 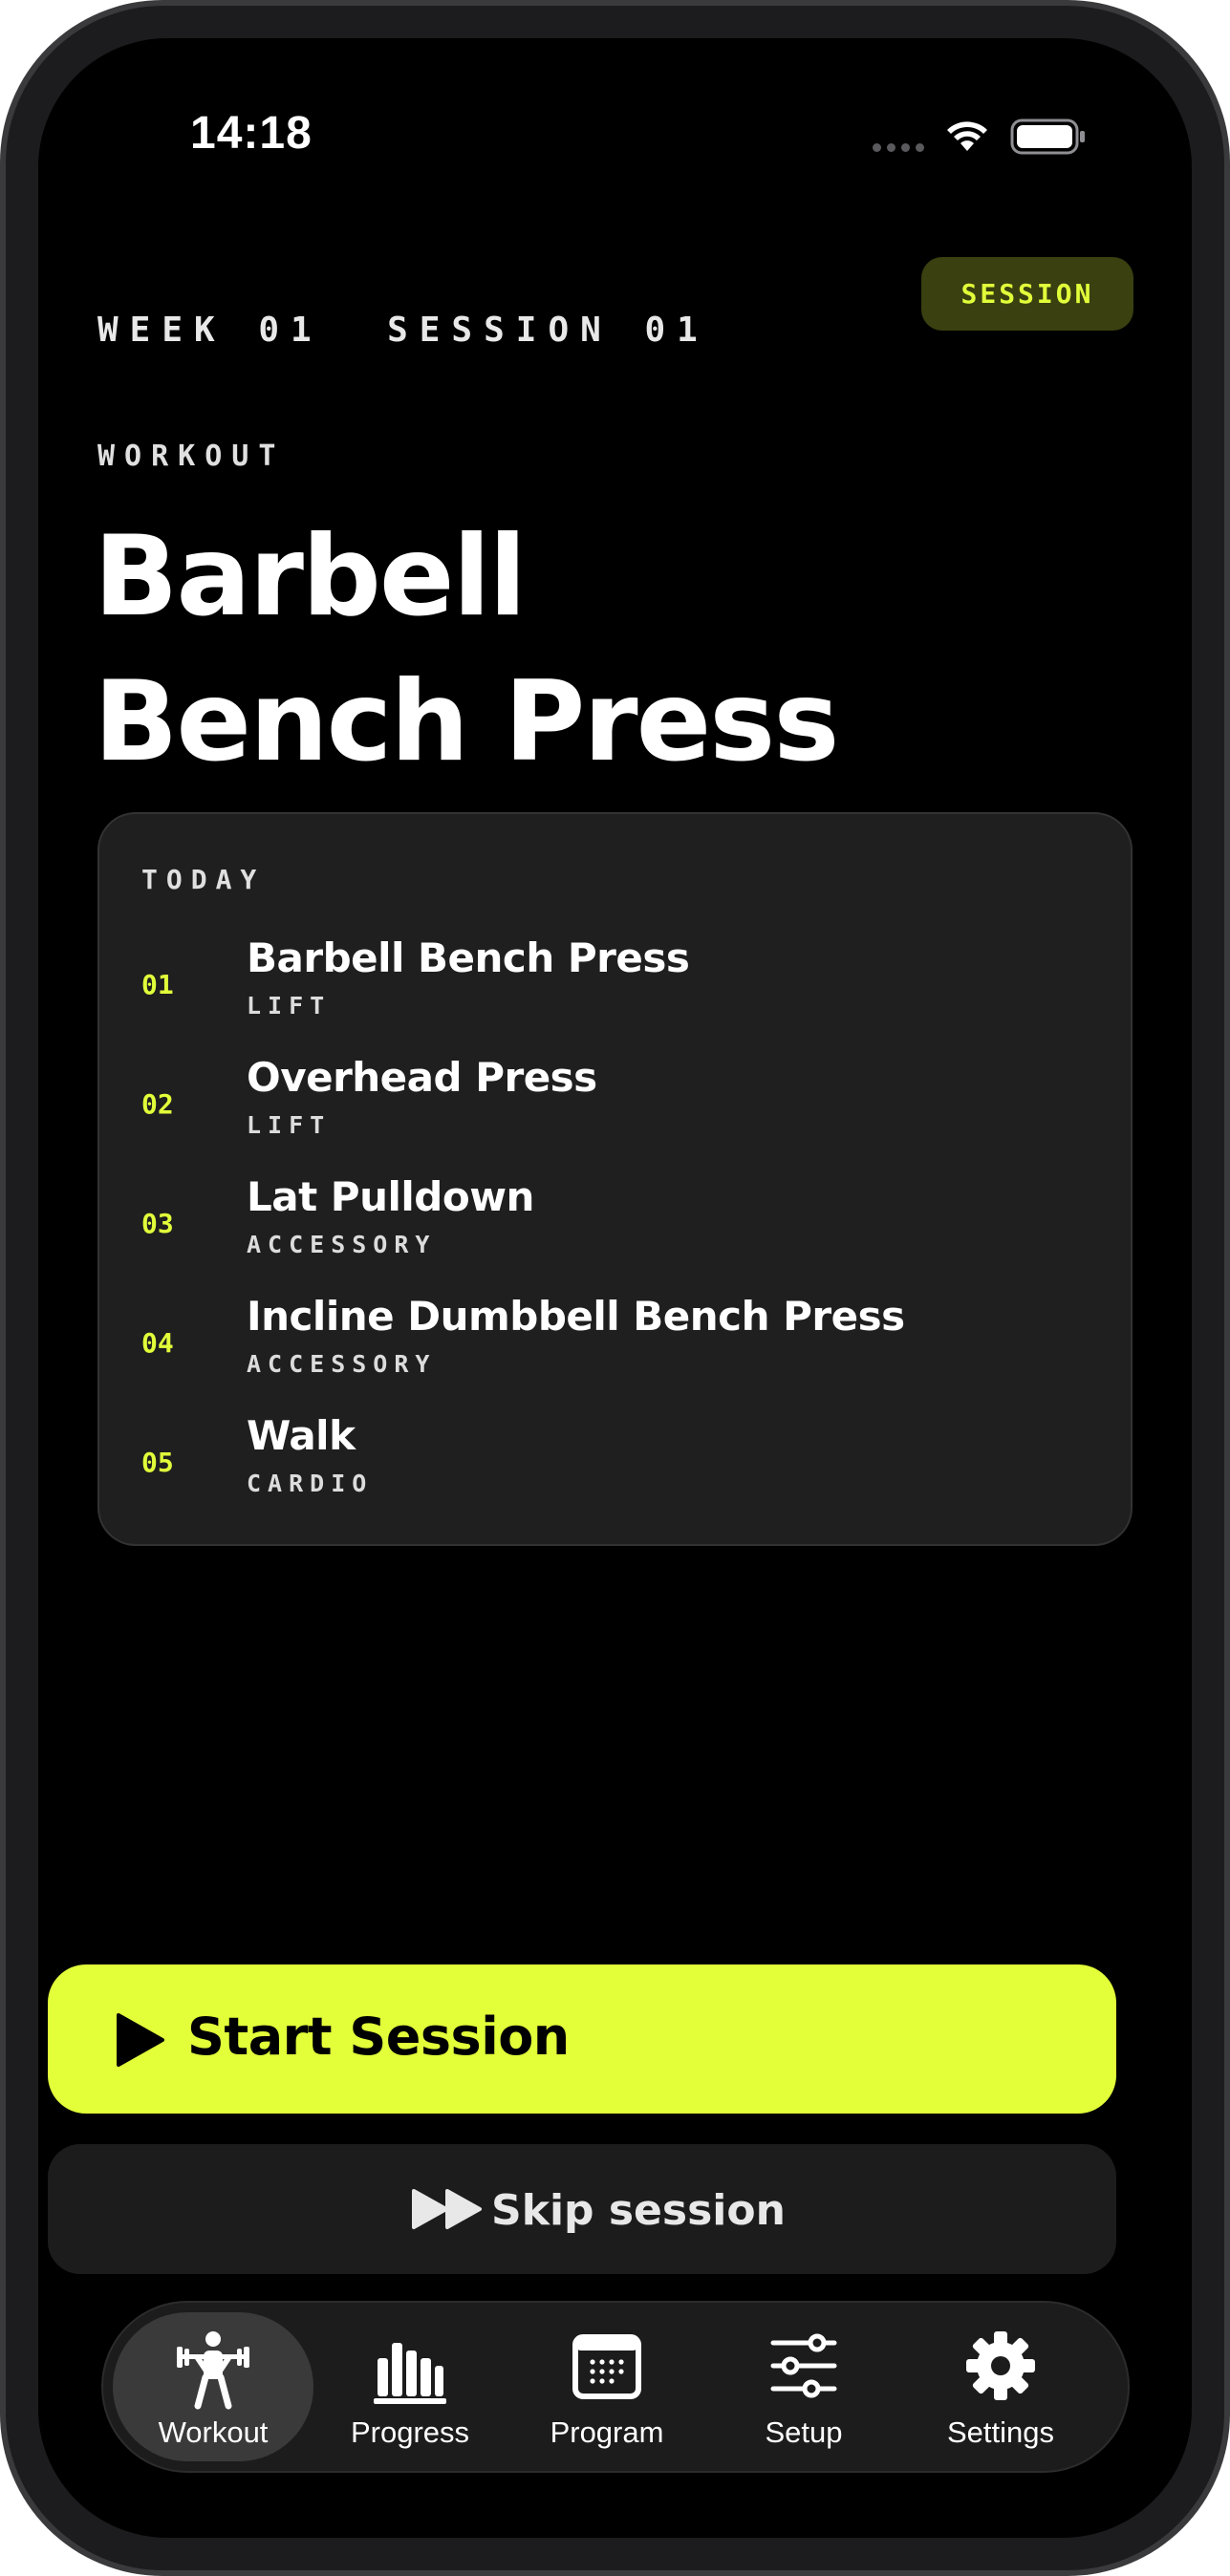 I want to click on session-number-label: SESSION 01, so click(x=548, y=330).